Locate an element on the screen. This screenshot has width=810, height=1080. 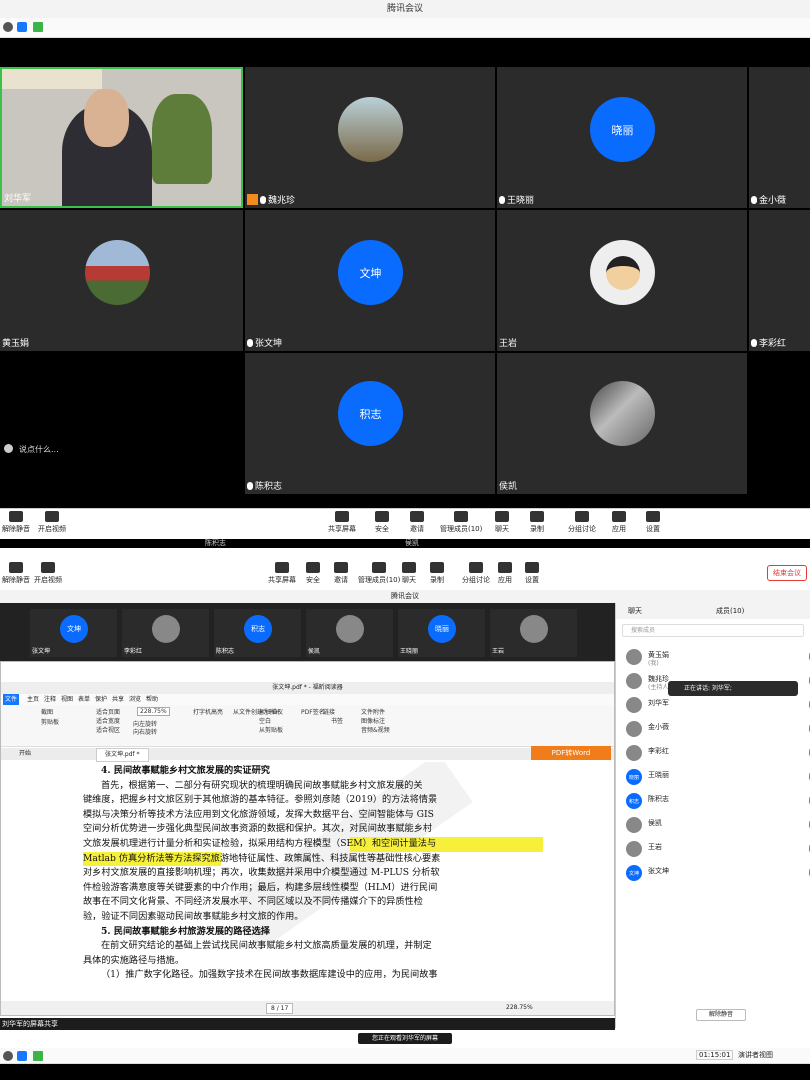
ribbon-button: 从扫描仪 is located at coordinates (271, 711).